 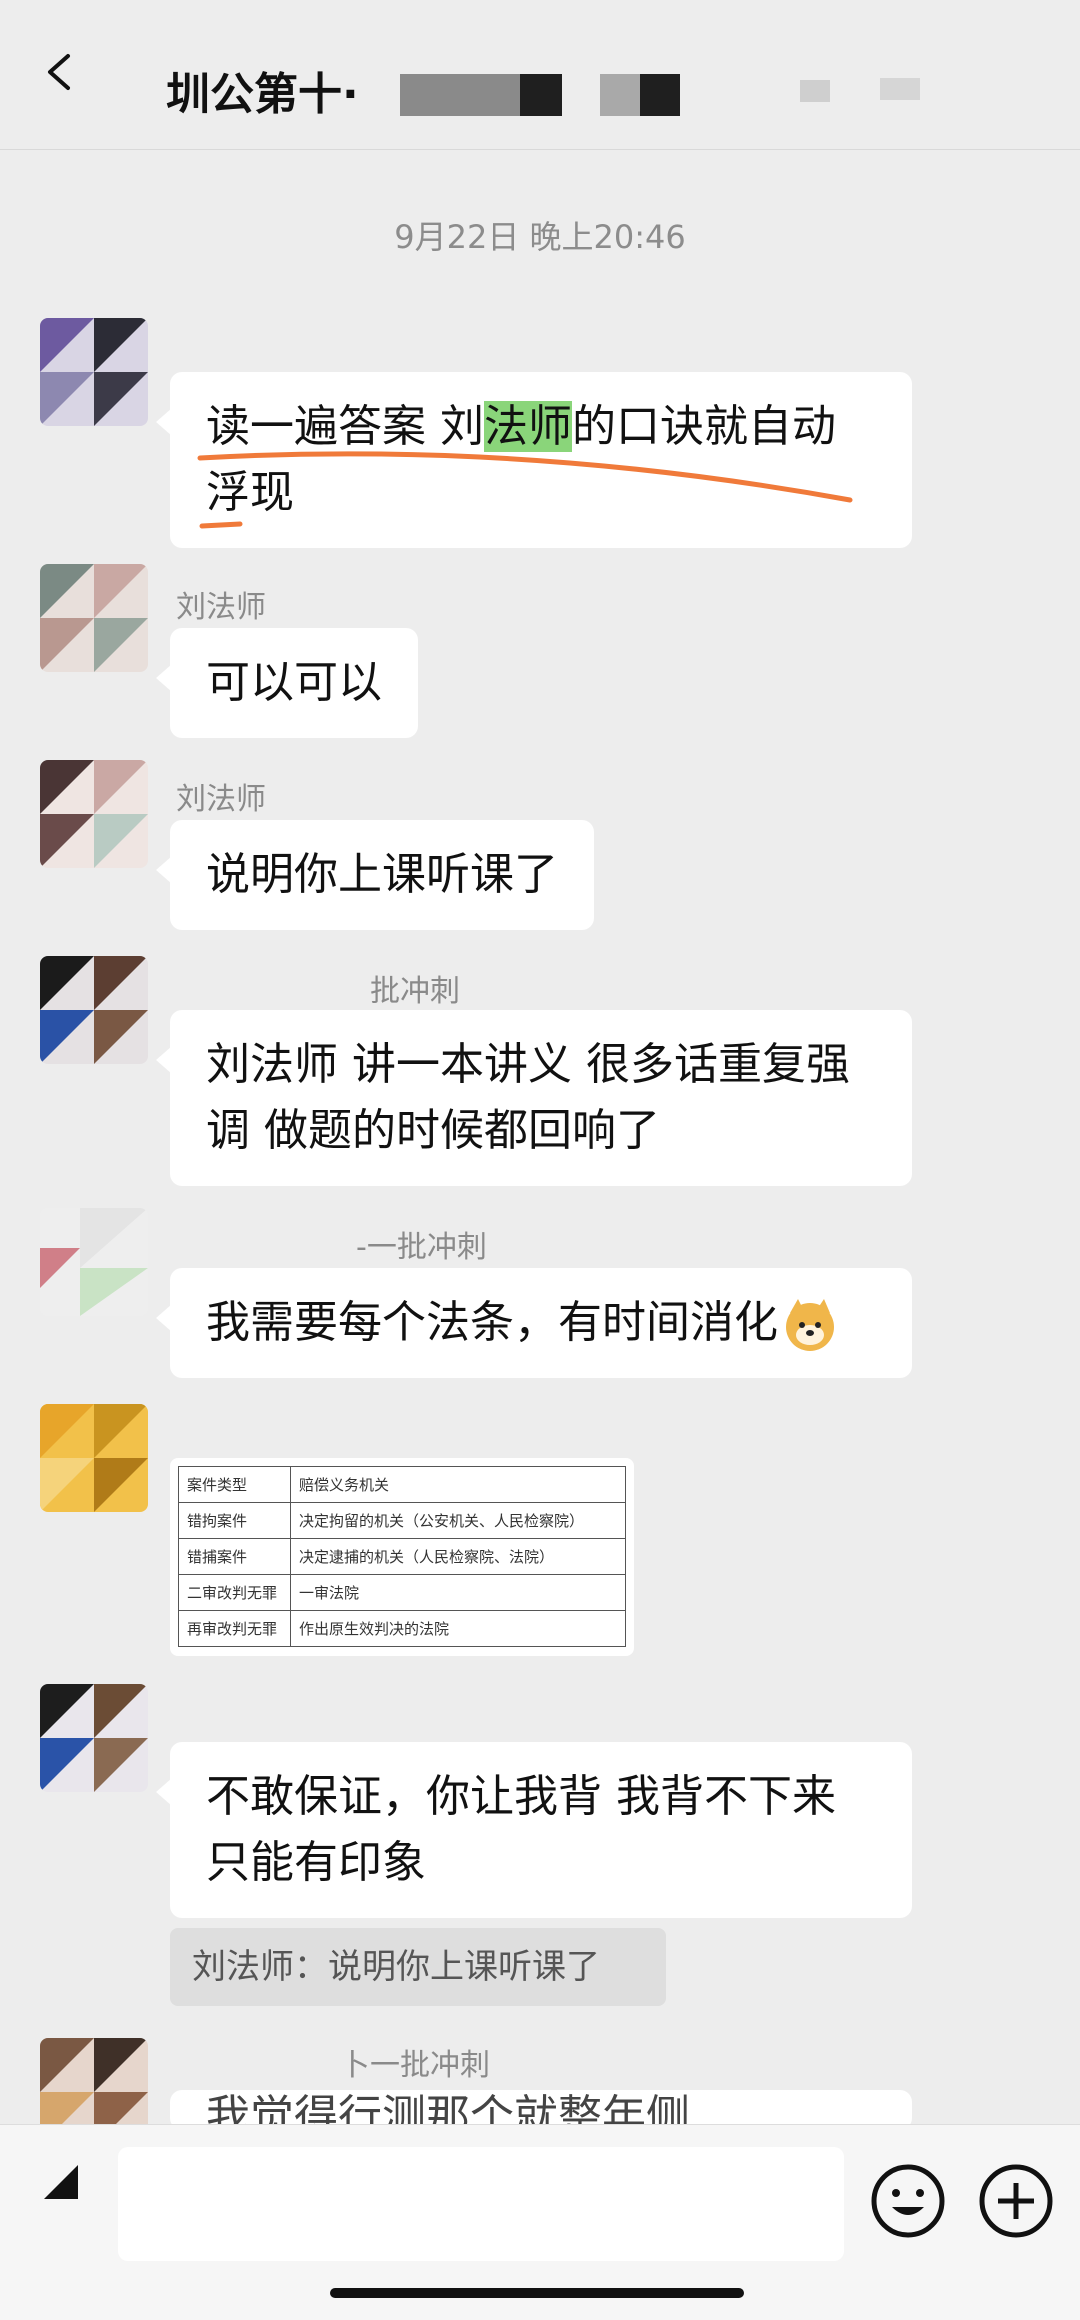 What do you see at coordinates (537, 2293) in the screenshot?
I see `home-indicator` at bounding box center [537, 2293].